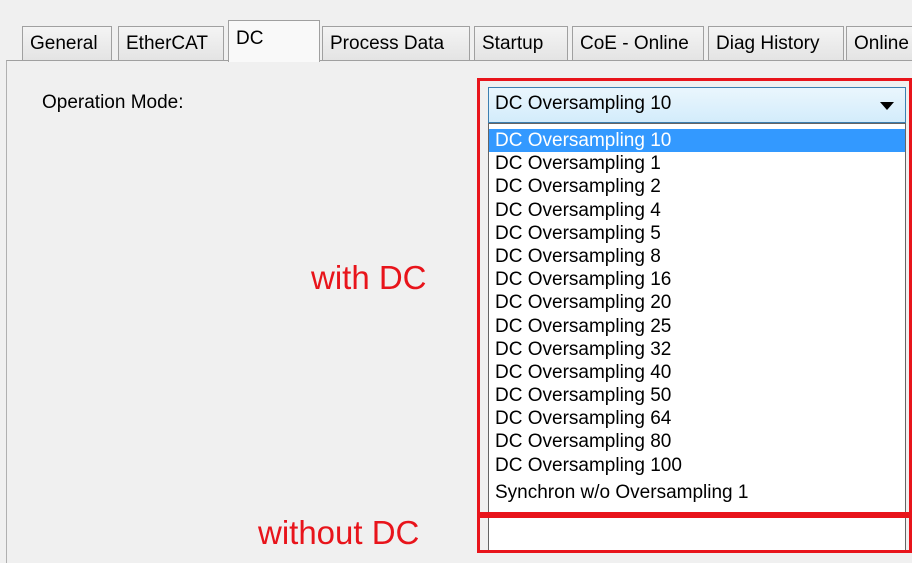  Describe the element at coordinates (697, 326) in the screenshot. I see `option-dc-oversampling-25: DC Oversampling 25` at that location.